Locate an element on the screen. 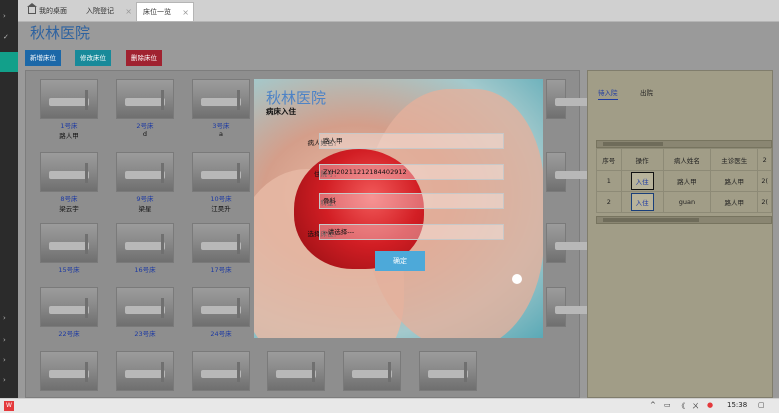 This screenshot has width=779, height=413. app-logo-icon: W is located at coordinates (9, 406).